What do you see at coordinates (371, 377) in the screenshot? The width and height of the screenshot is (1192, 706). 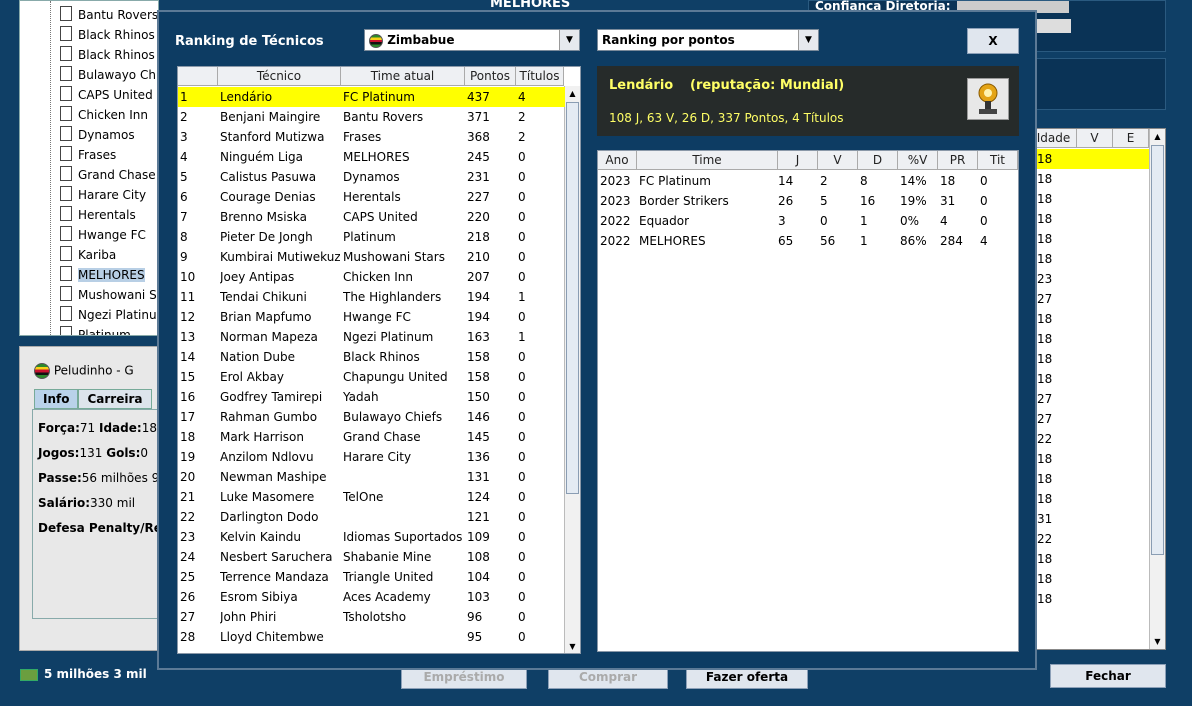 I see `ranking-row: 15 Erol Akbay Chapungu United 158 0` at bounding box center [371, 377].